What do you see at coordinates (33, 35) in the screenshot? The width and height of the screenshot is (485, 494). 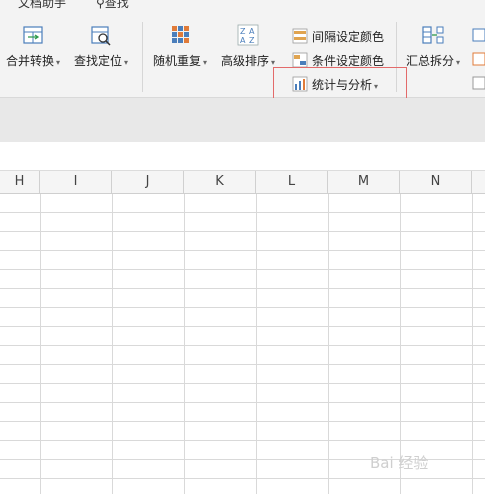 I see `merge-table-icon` at bounding box center [33, 35].